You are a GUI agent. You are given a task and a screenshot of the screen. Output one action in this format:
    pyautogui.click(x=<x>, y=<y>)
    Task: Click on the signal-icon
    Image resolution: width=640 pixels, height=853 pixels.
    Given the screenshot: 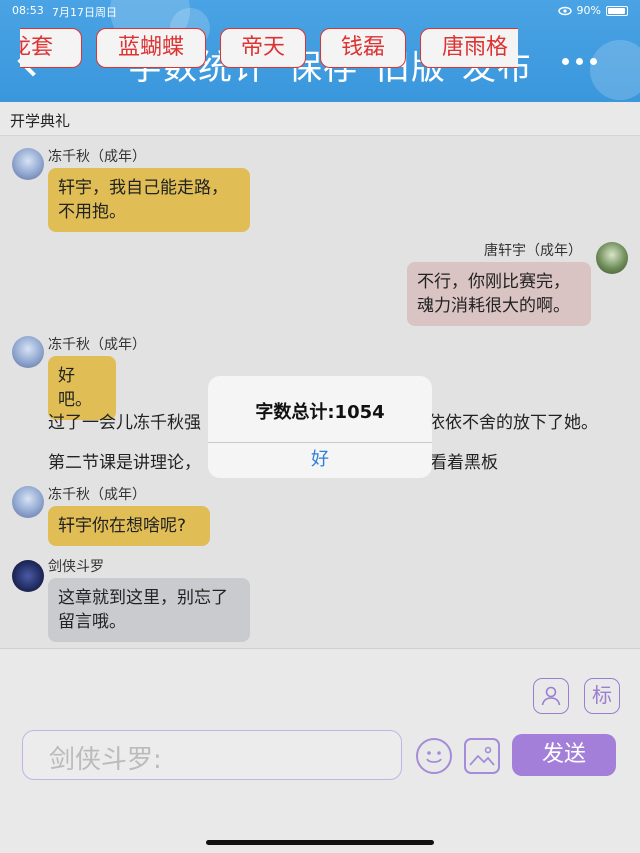 What is the action you would take?
    pyautogui.click(x=564, y=10)
    